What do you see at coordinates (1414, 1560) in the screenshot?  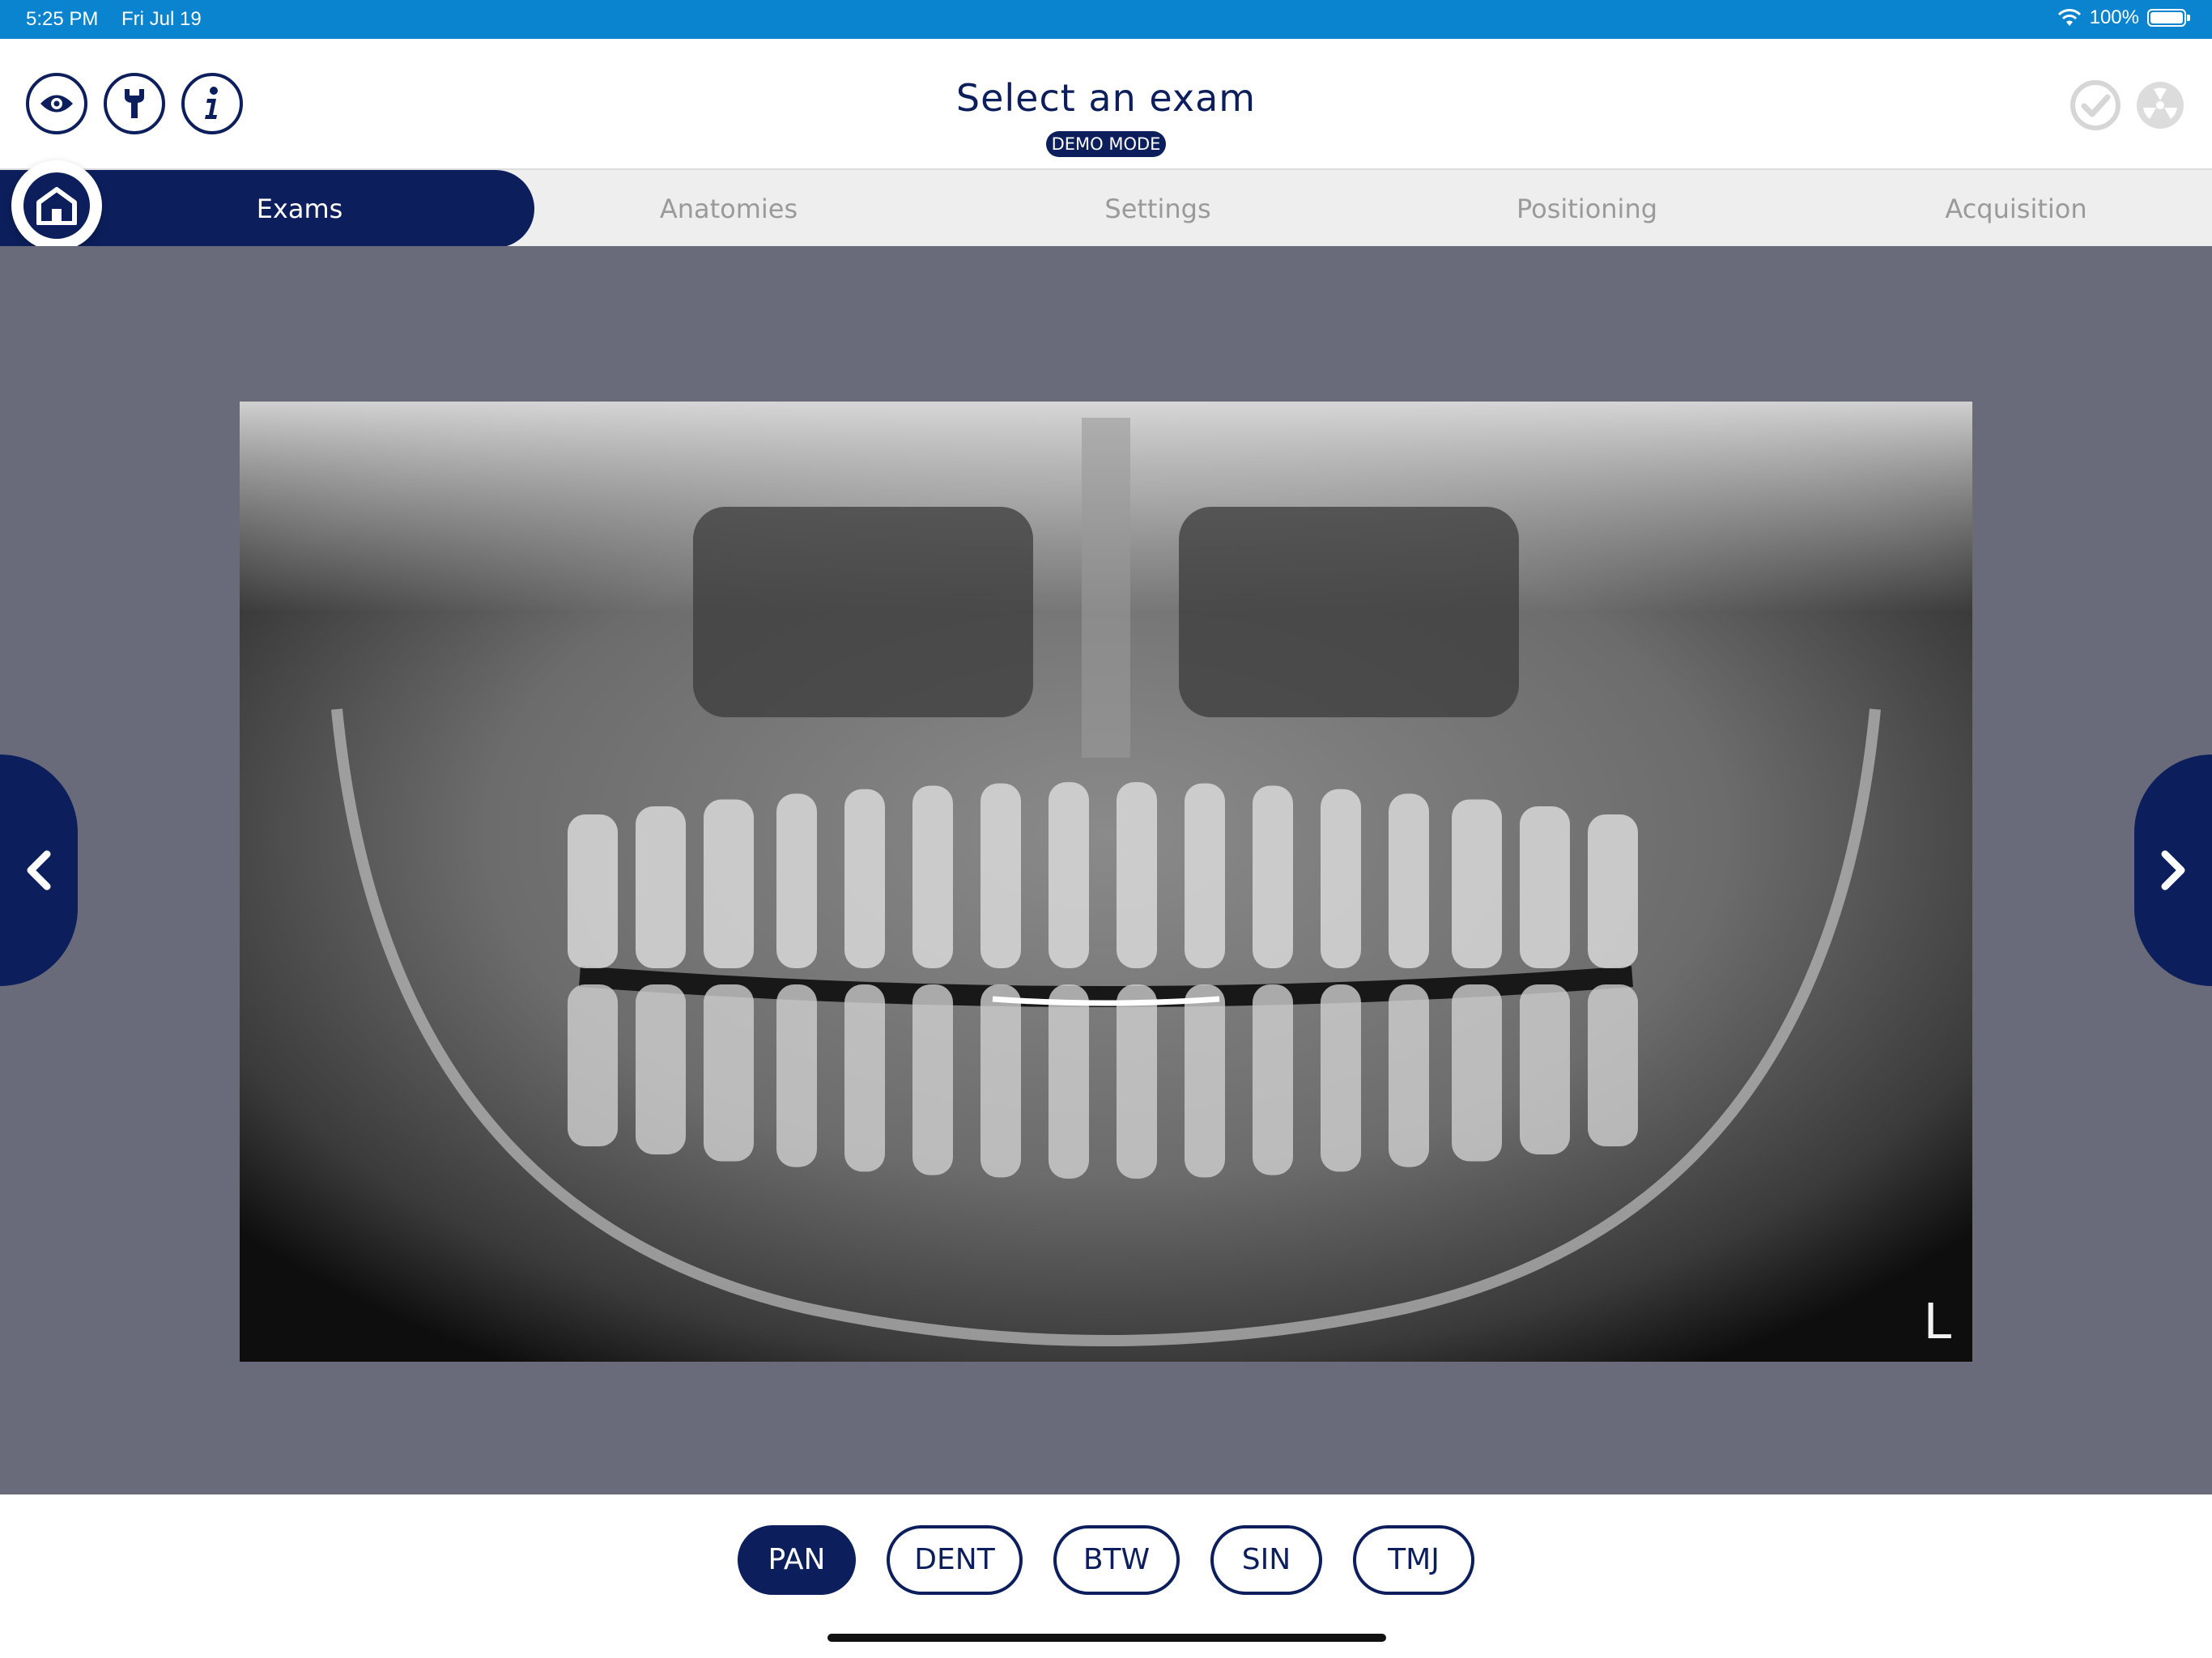 I see `exam-chip-tmj: TMJ` at bounding box center [1414, 1560].